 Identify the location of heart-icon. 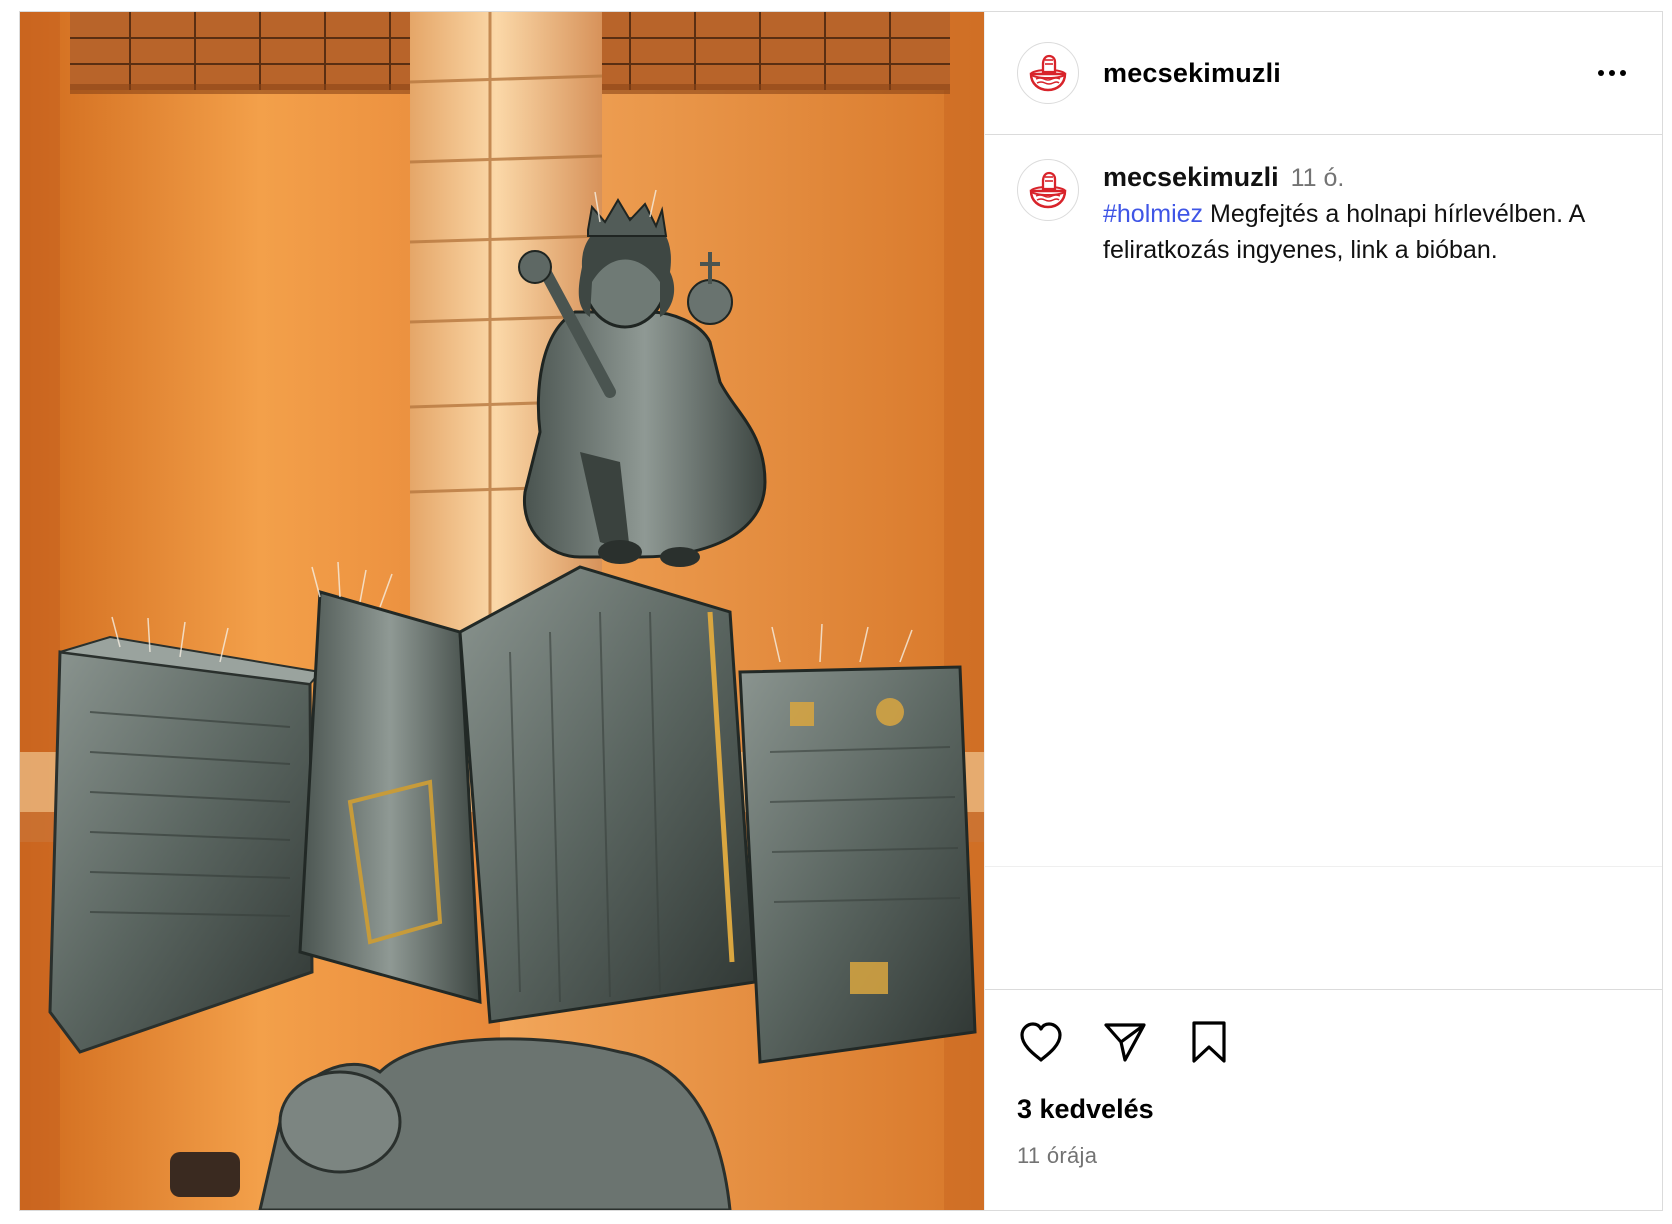
(1041, 1042).